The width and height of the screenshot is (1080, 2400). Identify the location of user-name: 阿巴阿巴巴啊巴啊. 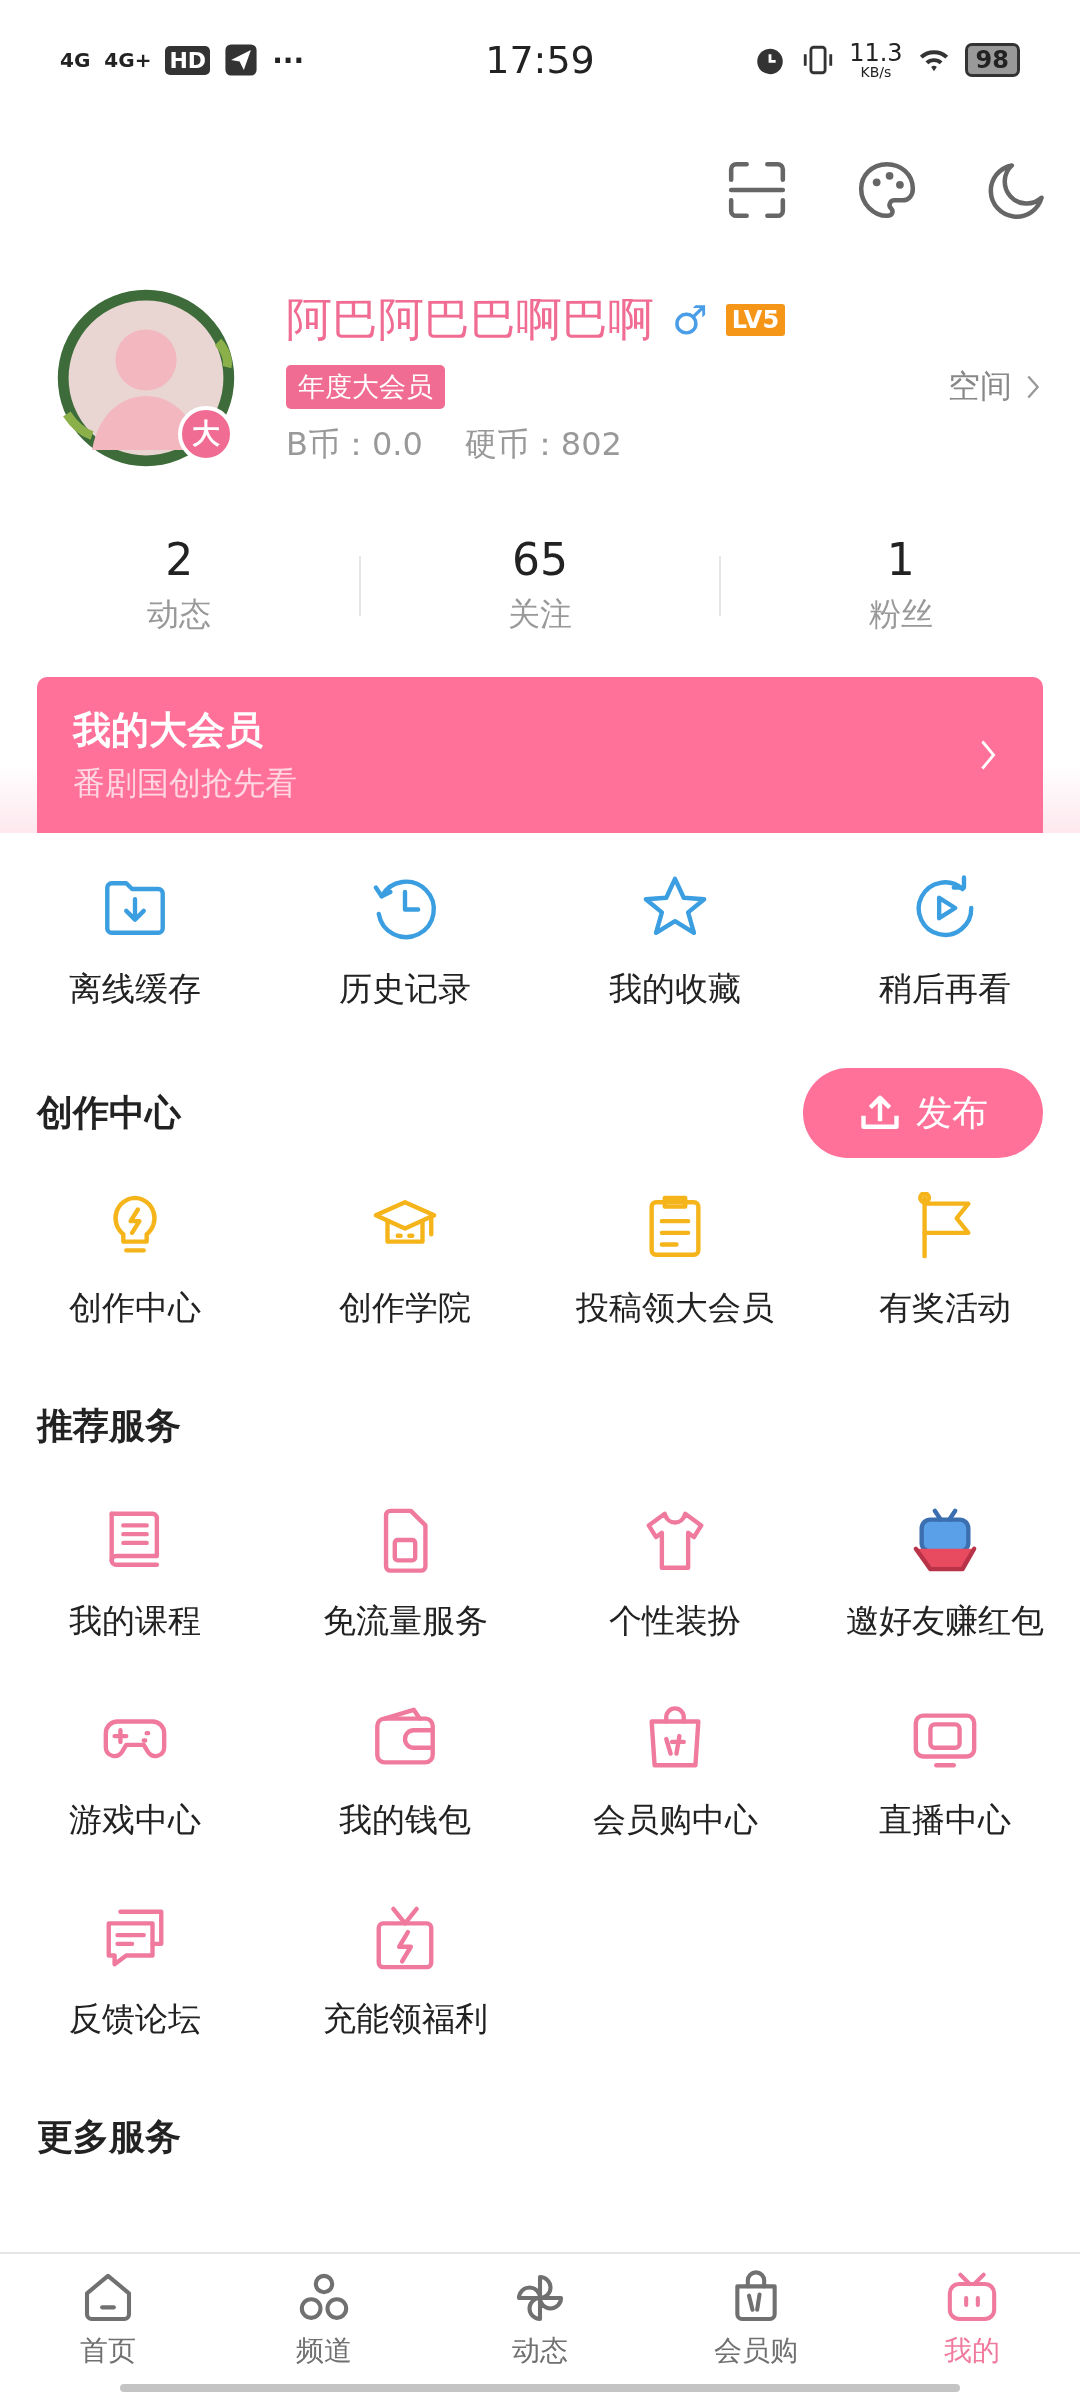
(470, 319).